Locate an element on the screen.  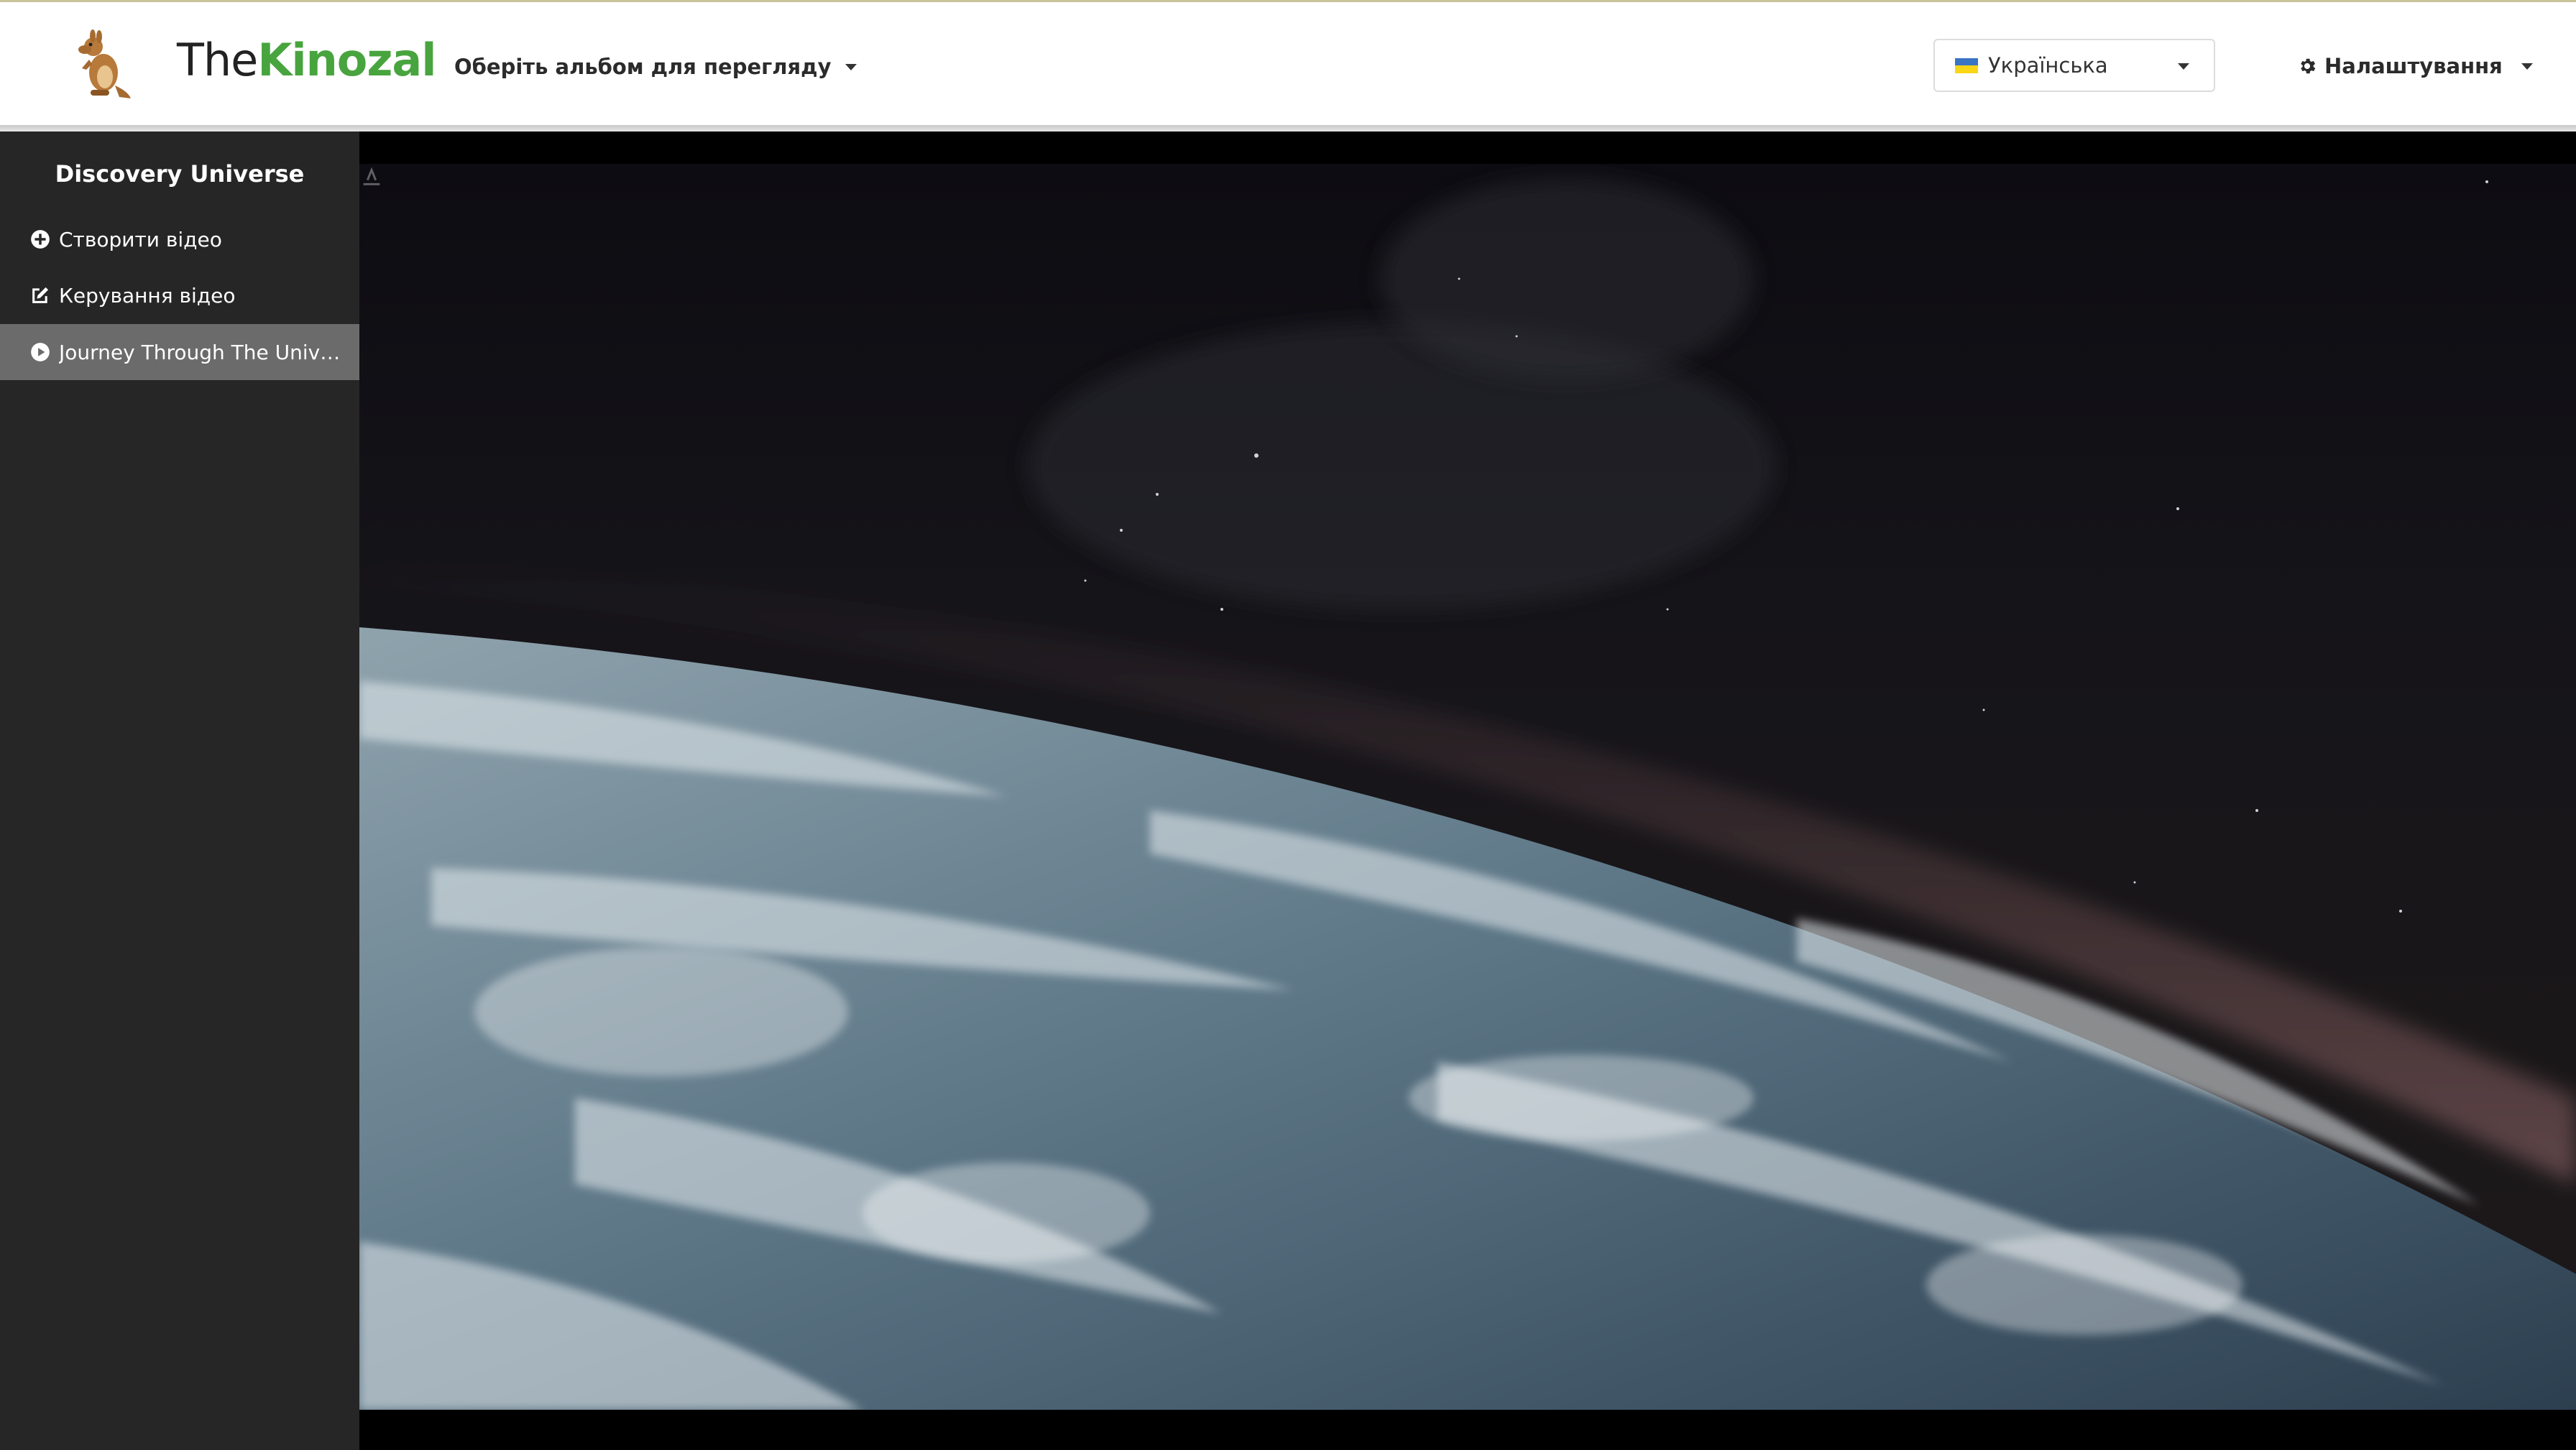
sidebar-item-manage-videos: Керування відео is located at coordinates (179, 295).